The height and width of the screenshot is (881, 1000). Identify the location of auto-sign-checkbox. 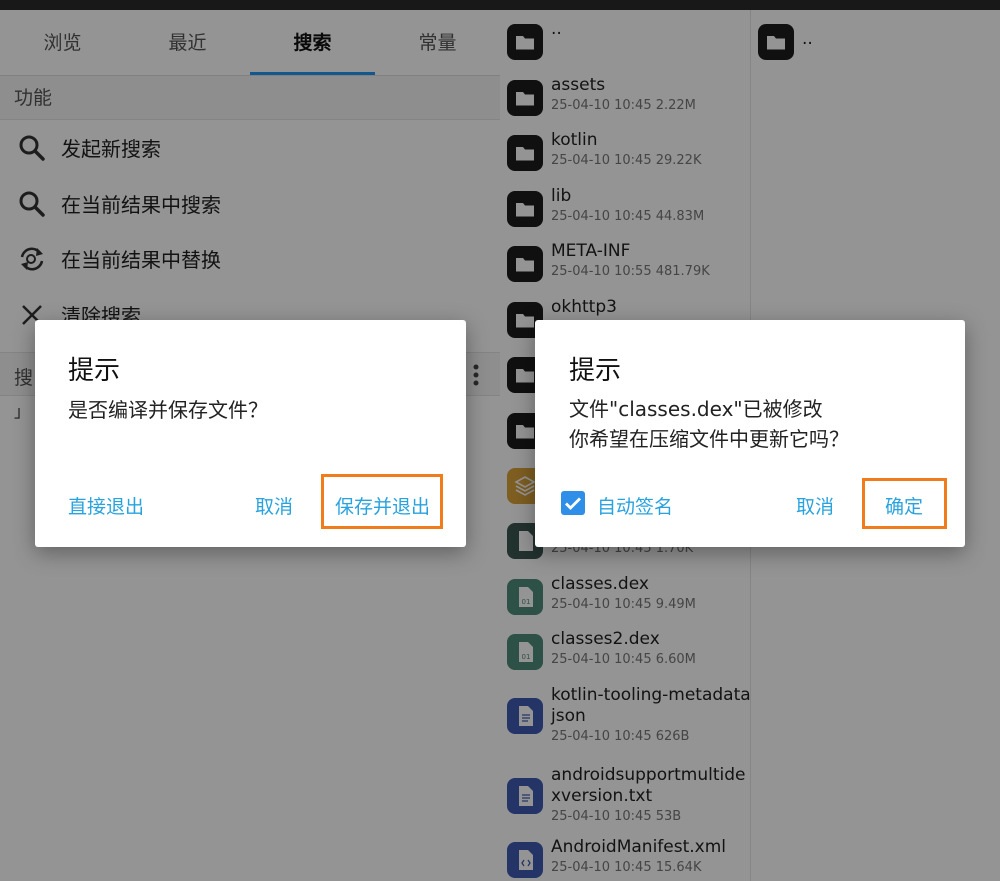
(573, 503).